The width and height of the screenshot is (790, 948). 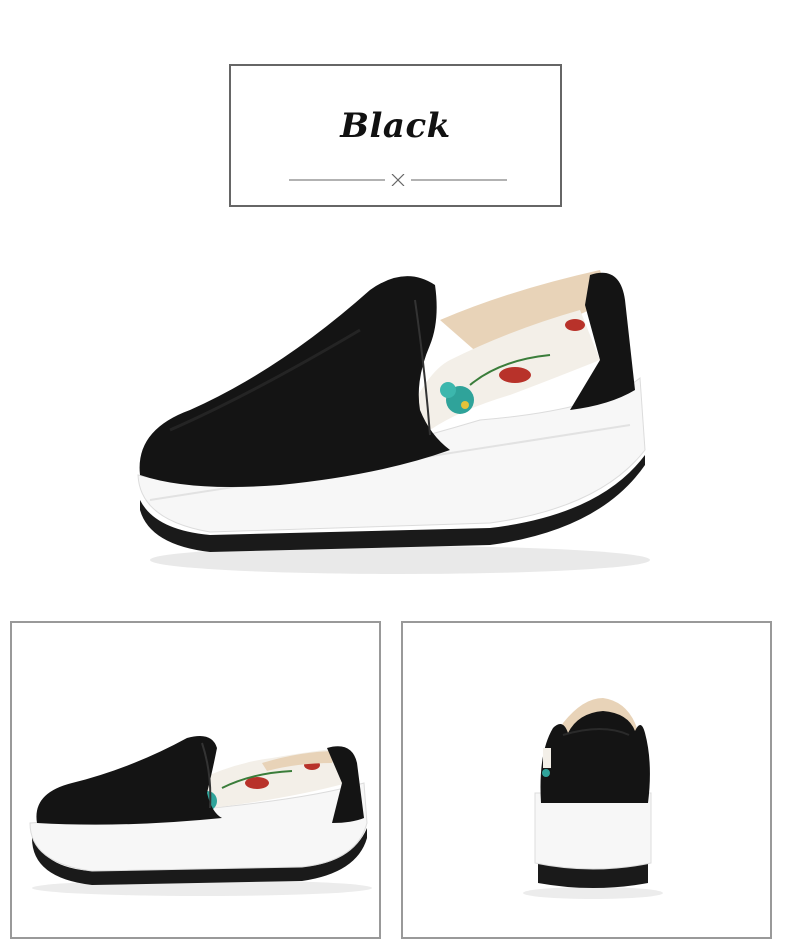 I want to click on color-title: Black, so click(x=395, y=126).